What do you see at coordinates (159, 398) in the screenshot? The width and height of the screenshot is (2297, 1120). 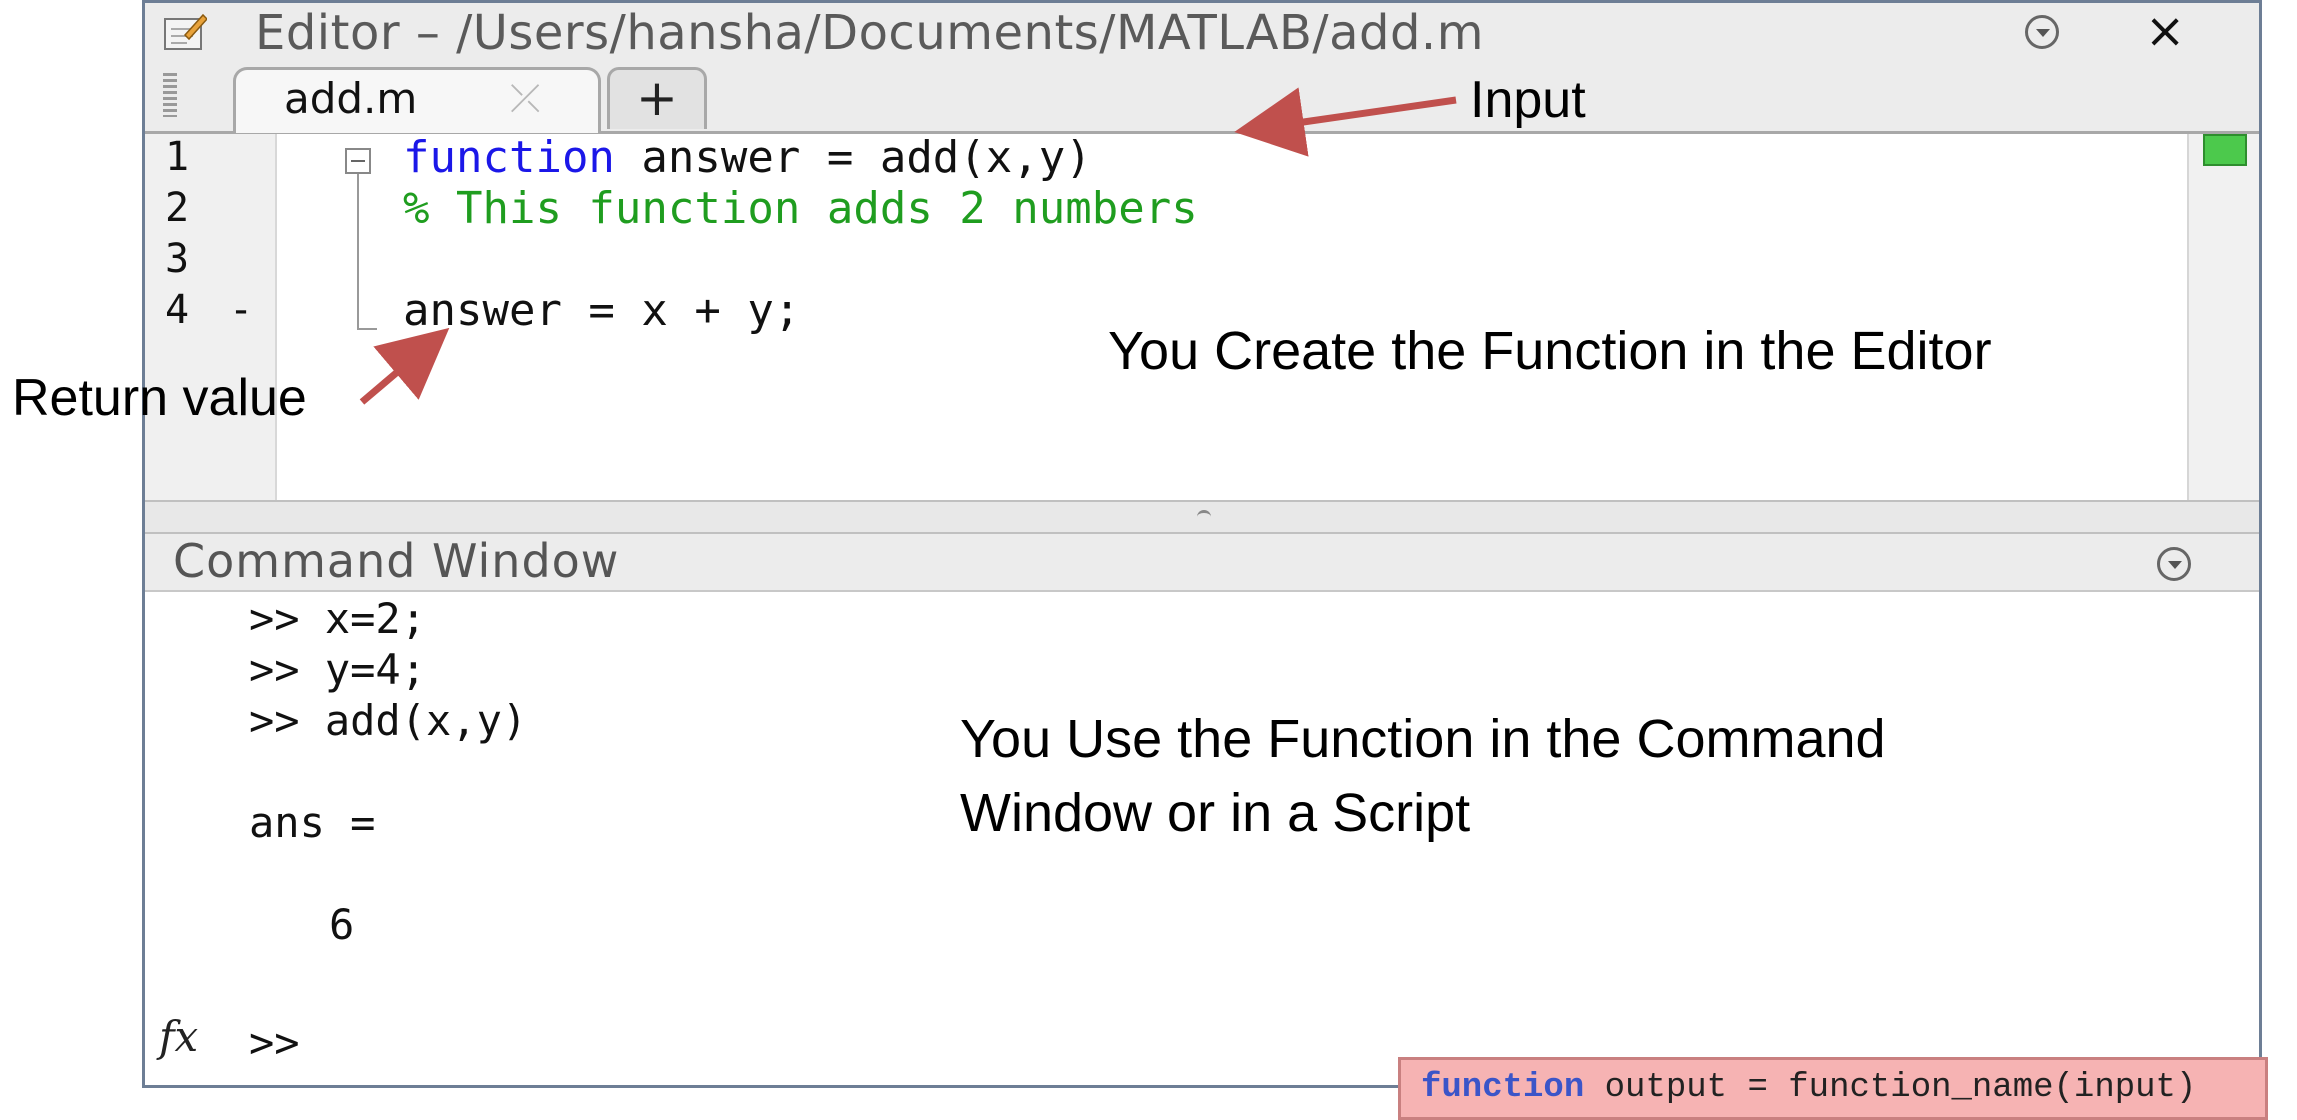 I see `return-value-annotation: Return value` at bounding box center [159, 398].